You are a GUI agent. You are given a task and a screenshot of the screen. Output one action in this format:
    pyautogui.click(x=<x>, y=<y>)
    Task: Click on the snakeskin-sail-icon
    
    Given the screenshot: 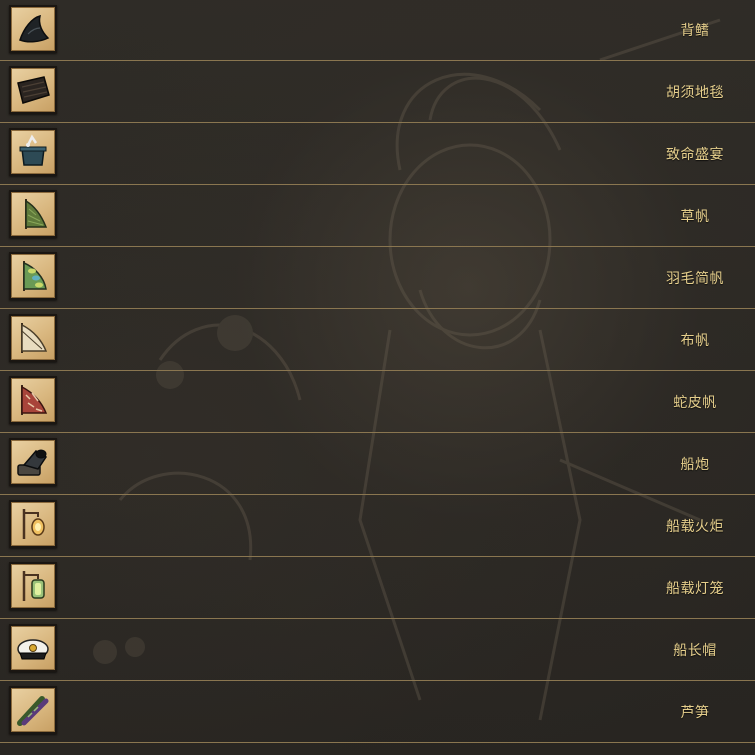 What is the action you would take?
    pyautogui.click(x=34, y=400)
    